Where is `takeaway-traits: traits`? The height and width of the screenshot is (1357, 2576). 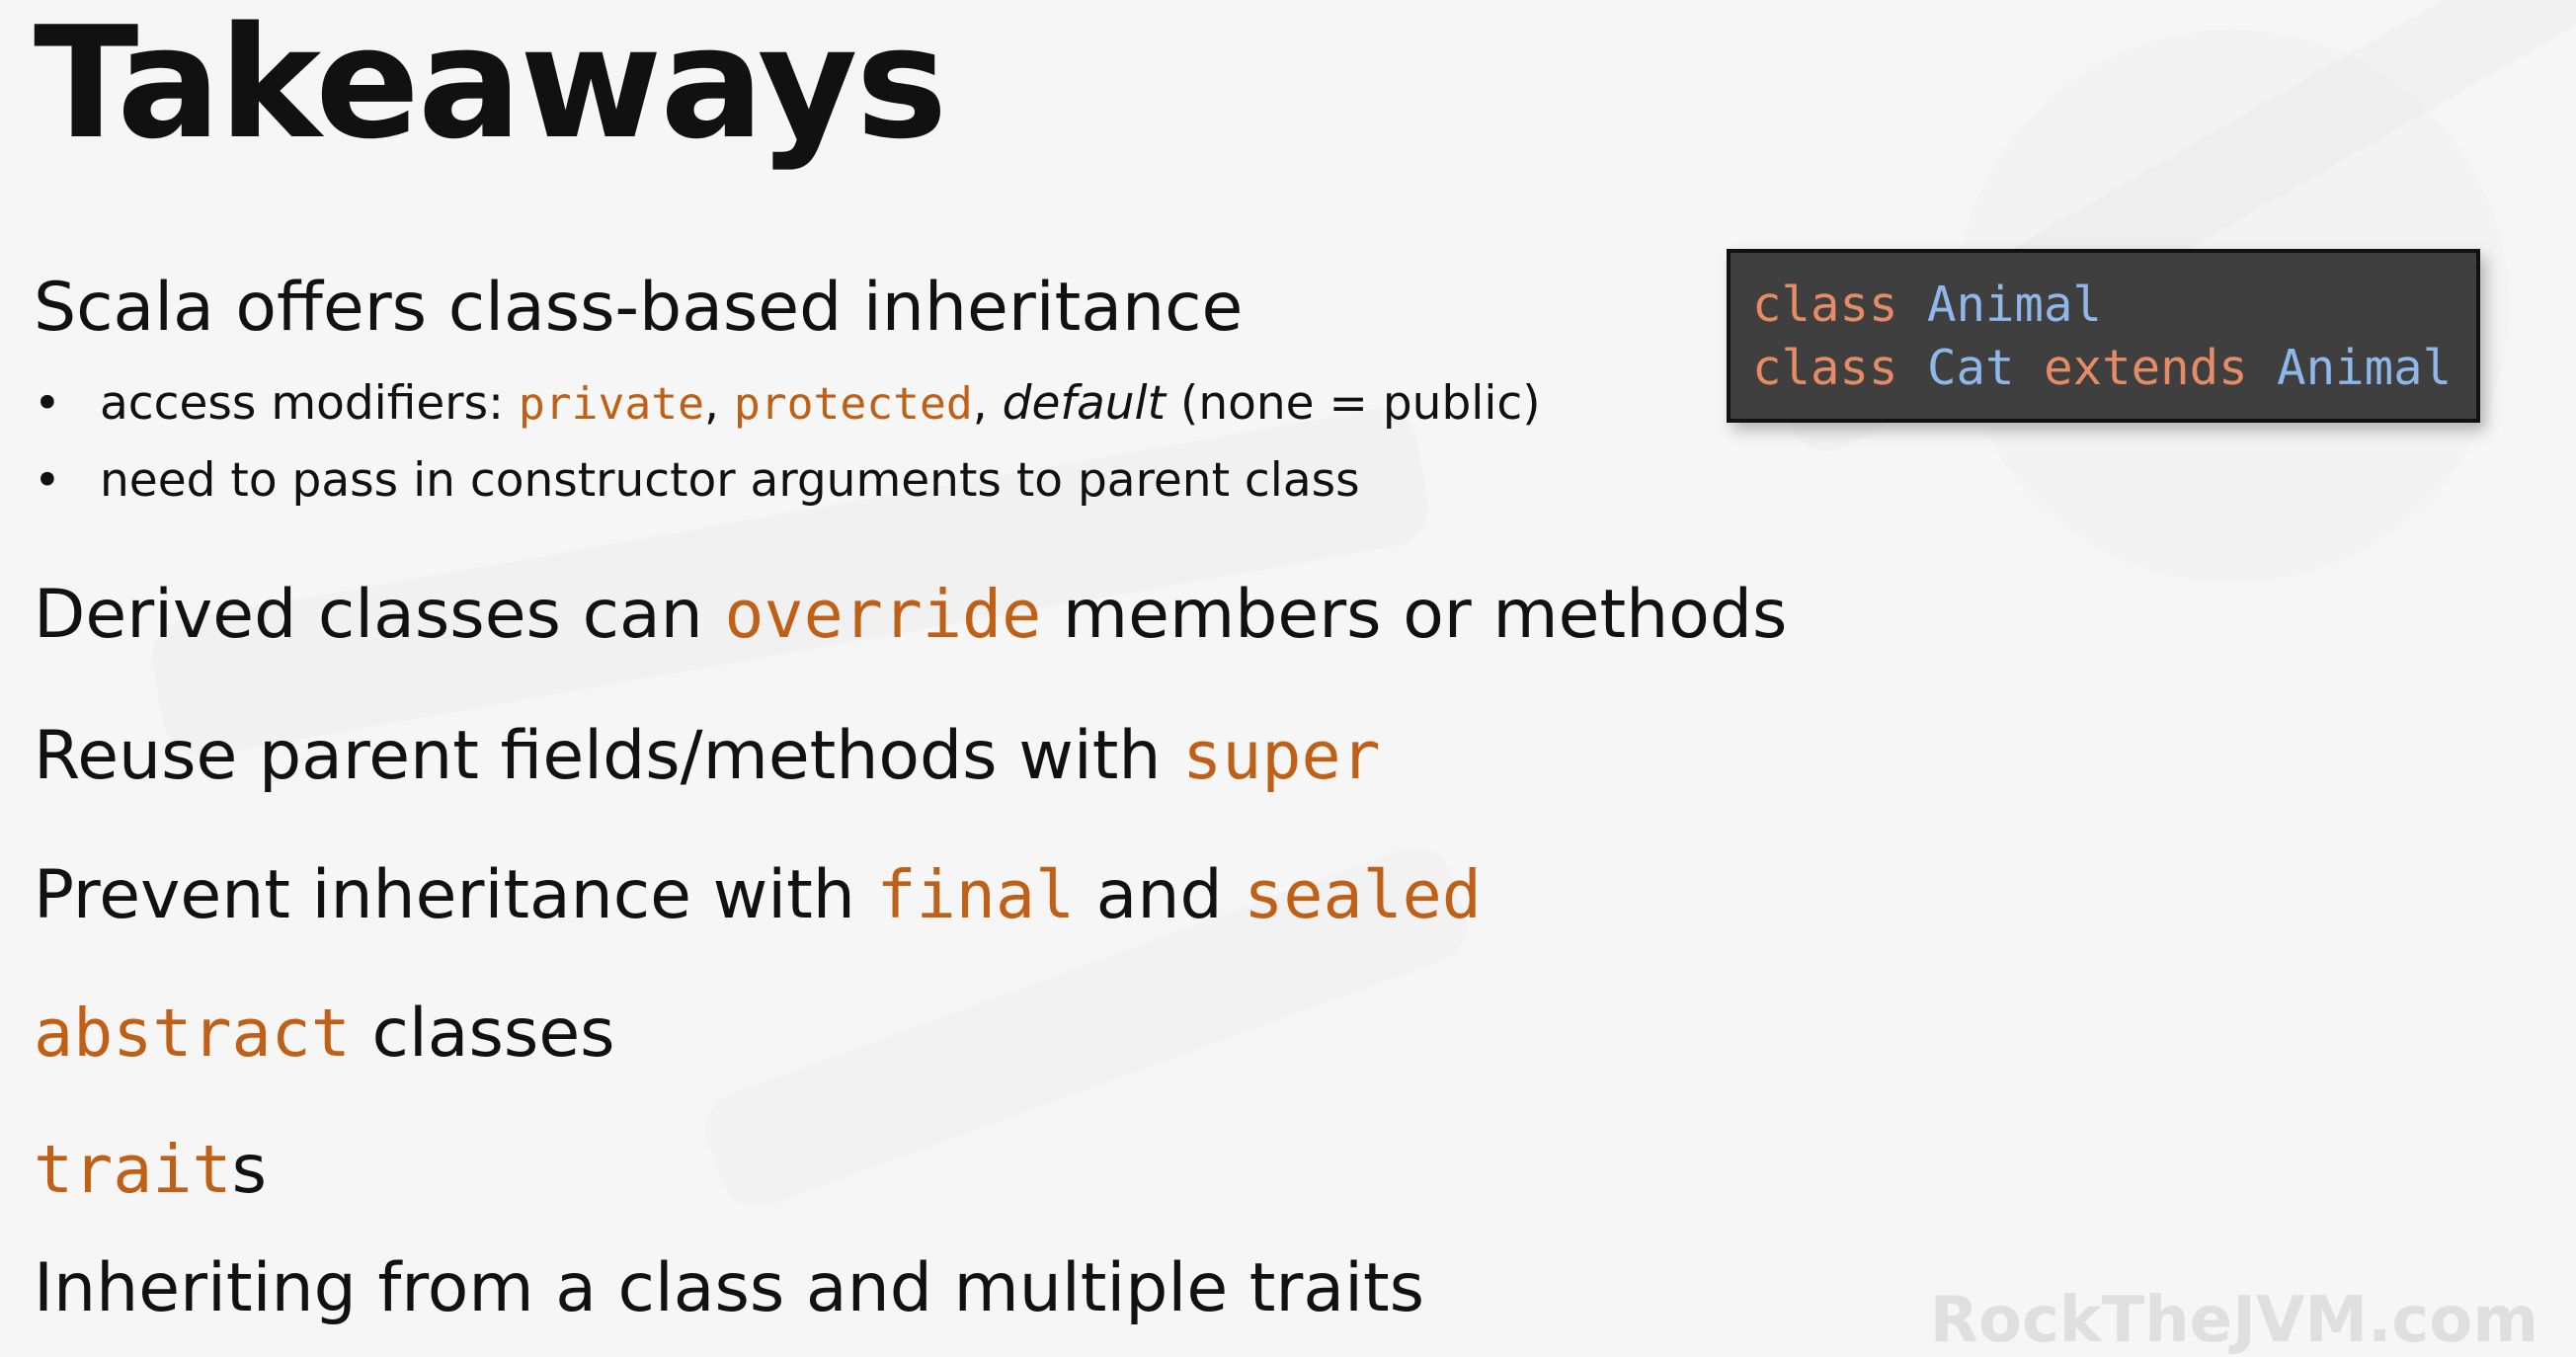
takeaway-traits: traits is located at coordinates (150, 1170).